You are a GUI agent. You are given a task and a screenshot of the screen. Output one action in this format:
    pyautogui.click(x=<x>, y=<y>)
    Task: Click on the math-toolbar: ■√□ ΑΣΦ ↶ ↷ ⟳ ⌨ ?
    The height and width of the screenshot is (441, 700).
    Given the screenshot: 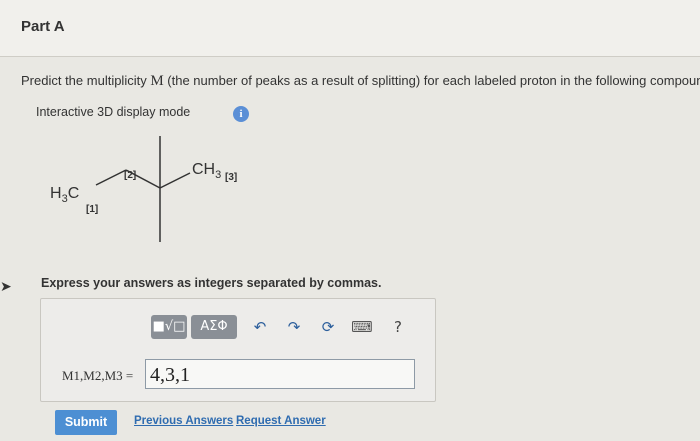 What is the action you would take?
    pyautogui.click(x=281, y=328)
    